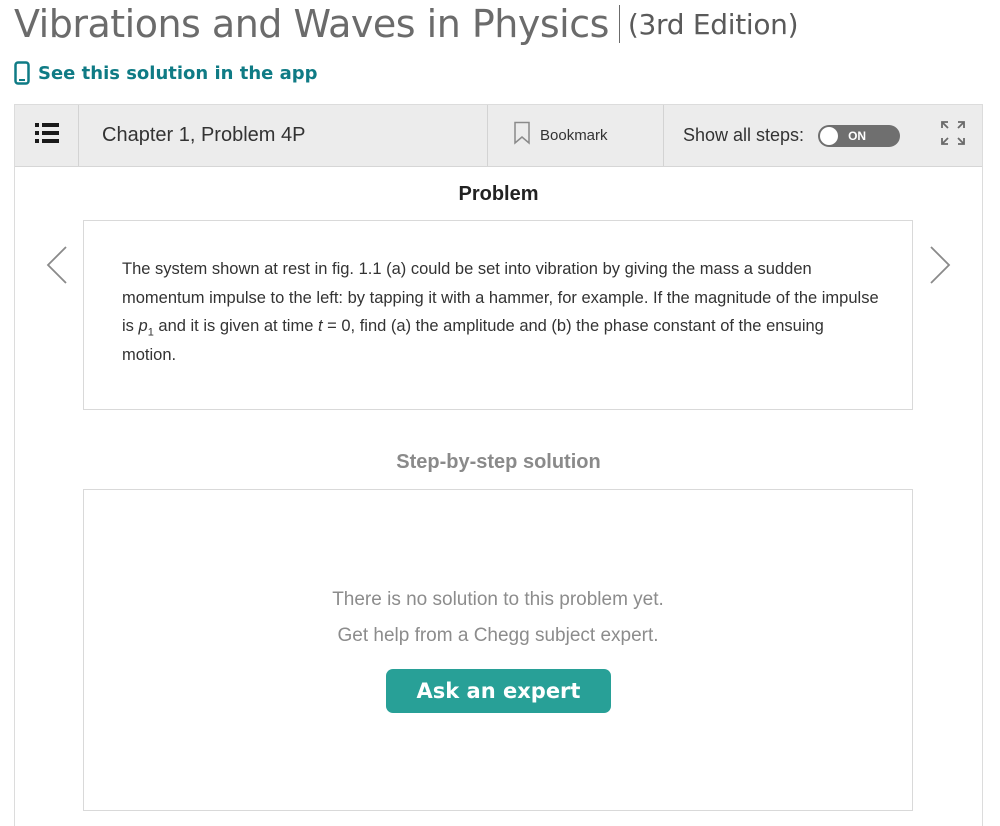 This screenshot has height=826, width=1000. I want to click on app-link-label: See this solution in the app, so click(178, 73).